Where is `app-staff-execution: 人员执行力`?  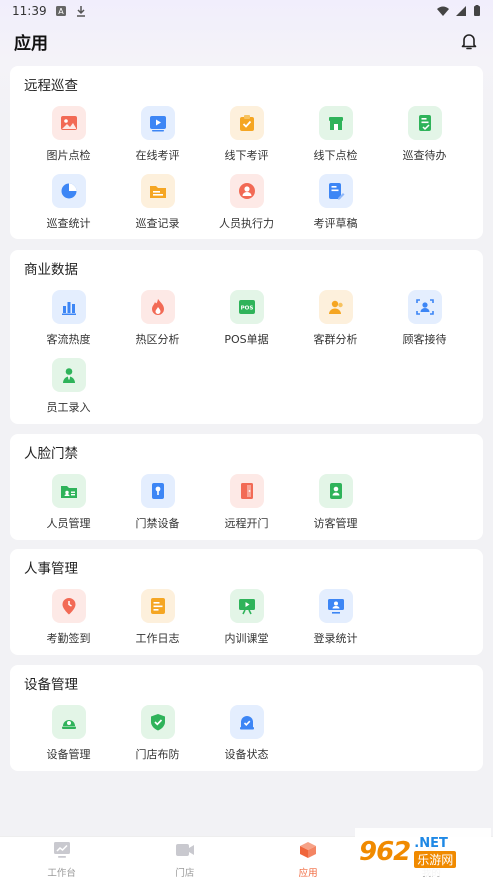
app-staff-execution: 人员执行力 is located at coordinates (246, 208).